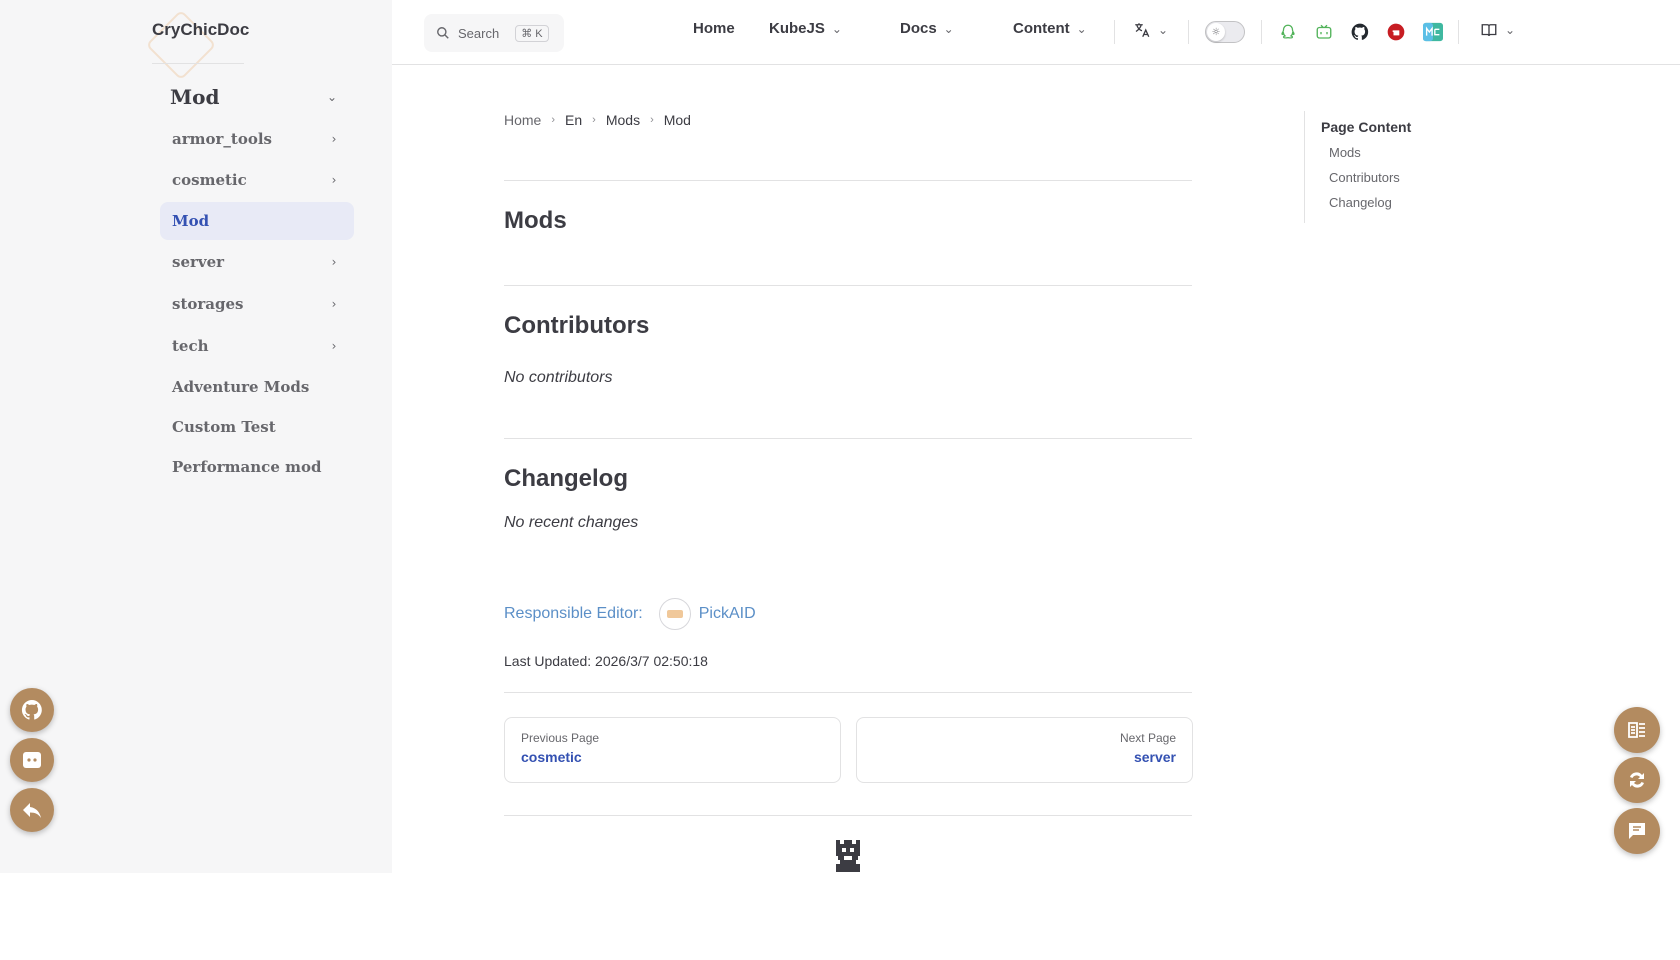  I want to click on breadcrumb-mods: Mods, so click(623, 120).